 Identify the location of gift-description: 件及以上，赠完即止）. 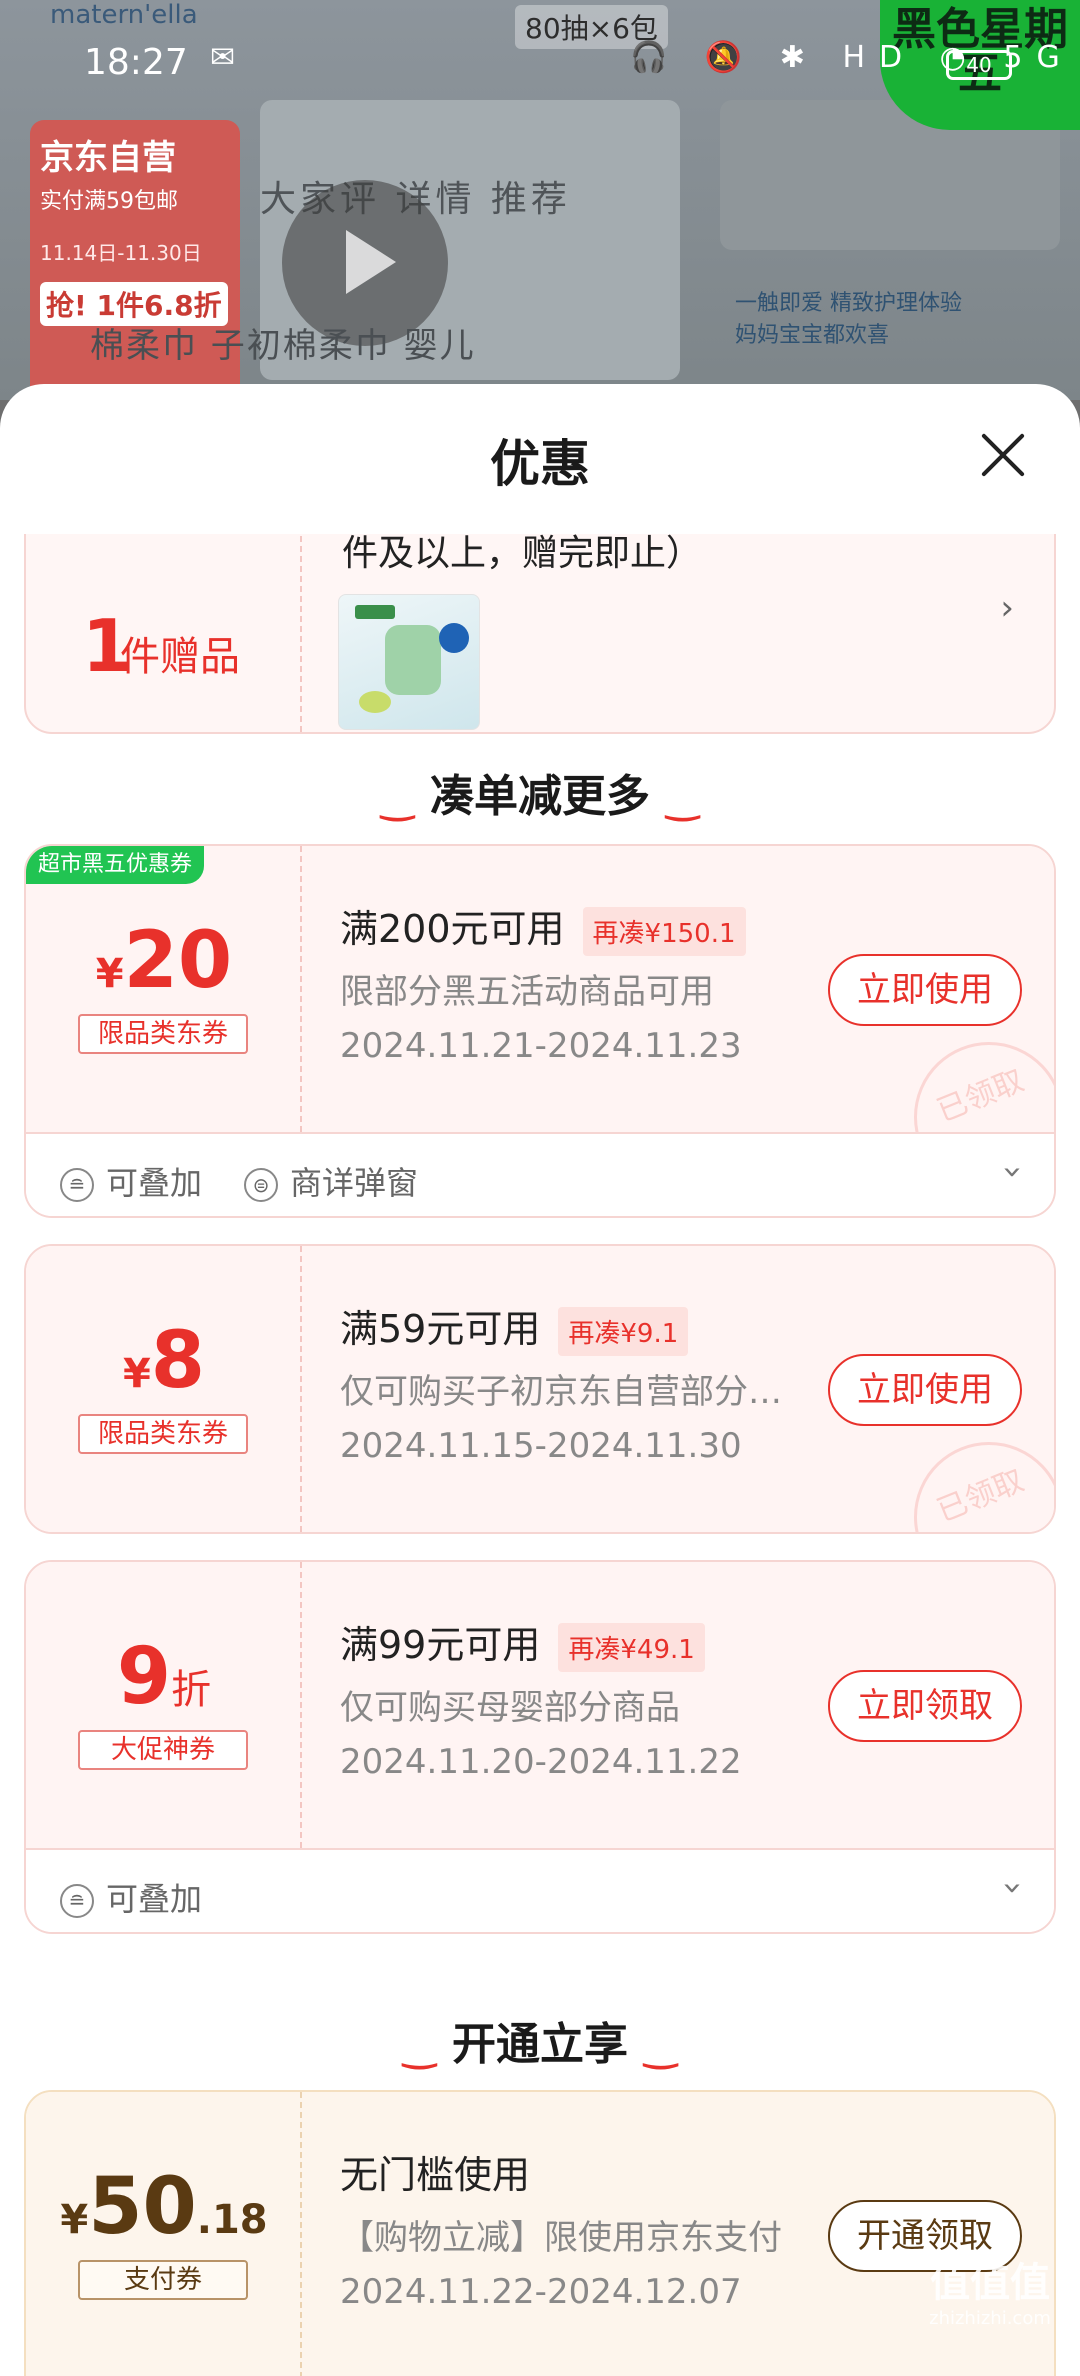
(522, 554).